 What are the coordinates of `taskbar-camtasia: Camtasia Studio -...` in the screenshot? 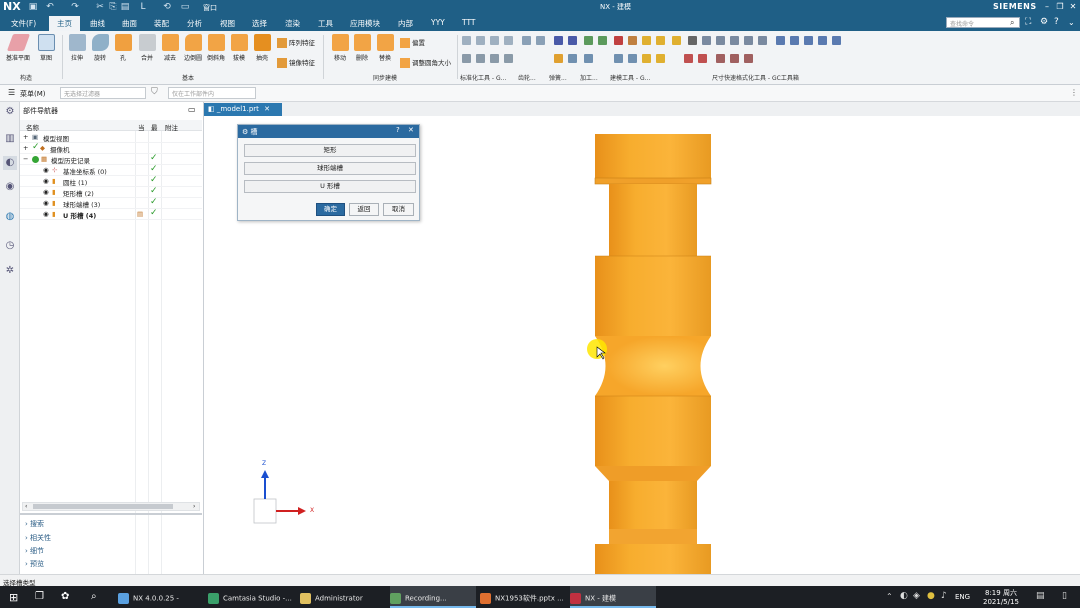 It's located at (252, 597).